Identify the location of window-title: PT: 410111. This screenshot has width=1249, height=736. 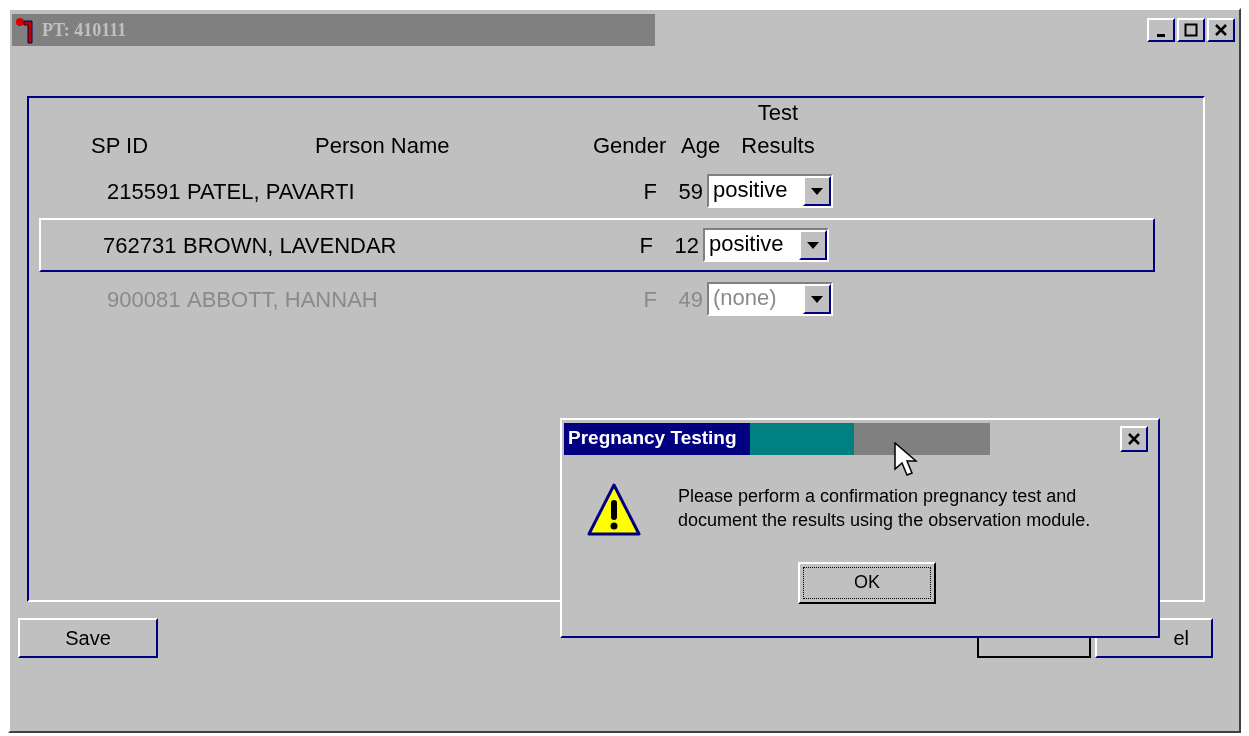
(84, 30).